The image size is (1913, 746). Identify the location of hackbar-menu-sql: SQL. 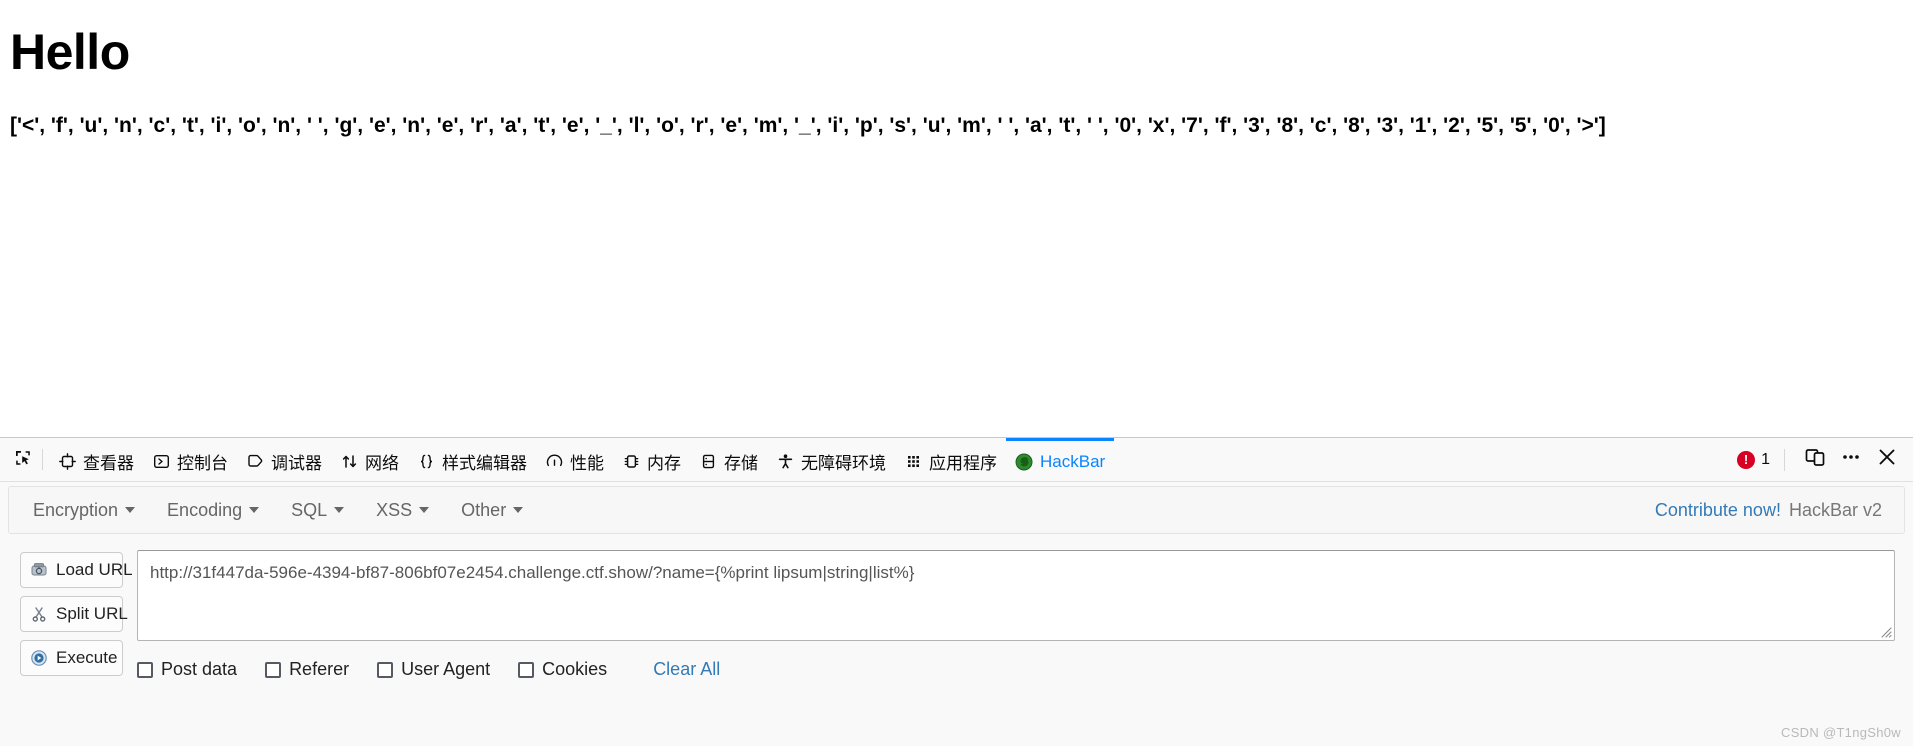
(318, 510).